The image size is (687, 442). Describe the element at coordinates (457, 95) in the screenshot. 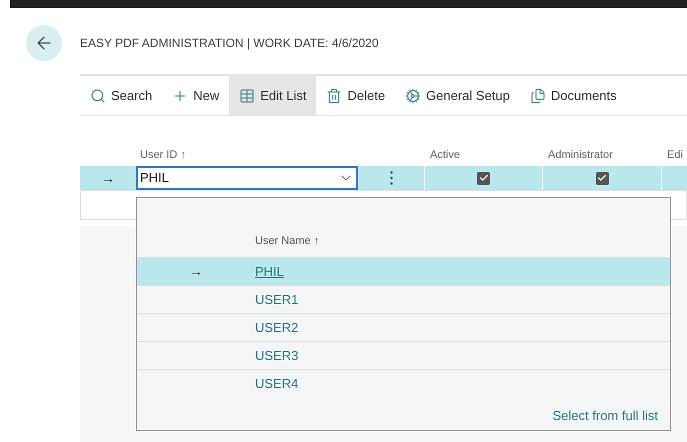

I see `toolbar-button: General Setup` at that location.